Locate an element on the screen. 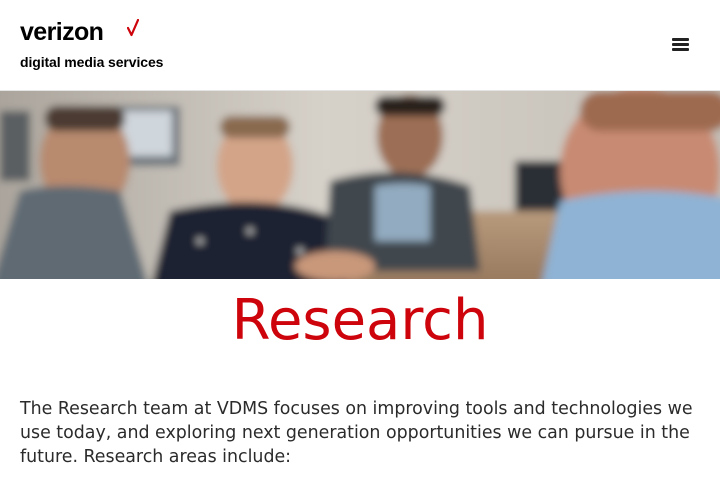  logo-subtitle: digital media services is located at coordinates (92, 62).